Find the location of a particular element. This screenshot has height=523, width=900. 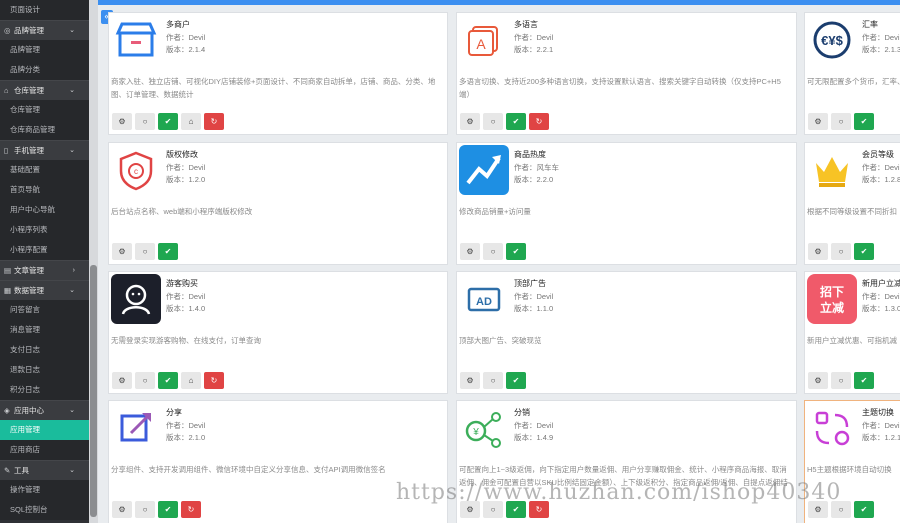

sidebar-scrollbar is located at coordinates (93, 261).